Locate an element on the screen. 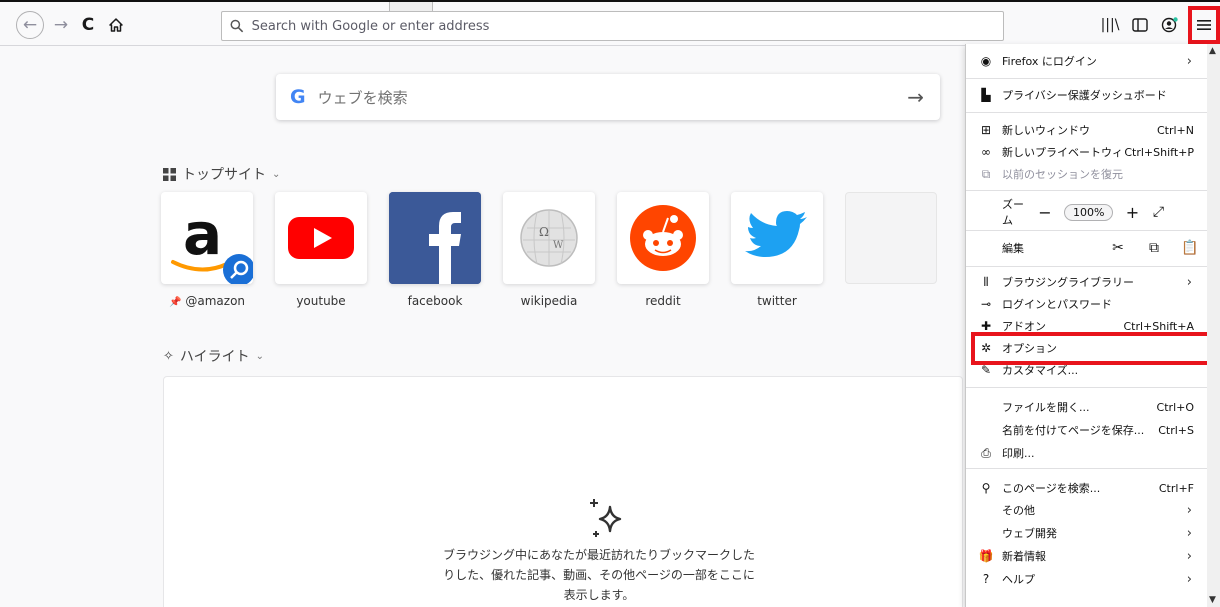 Image resolution: width=1220 pixels, height=607 pixels. restore-session-icon: ⧉ is located at coordinates (986, 173).